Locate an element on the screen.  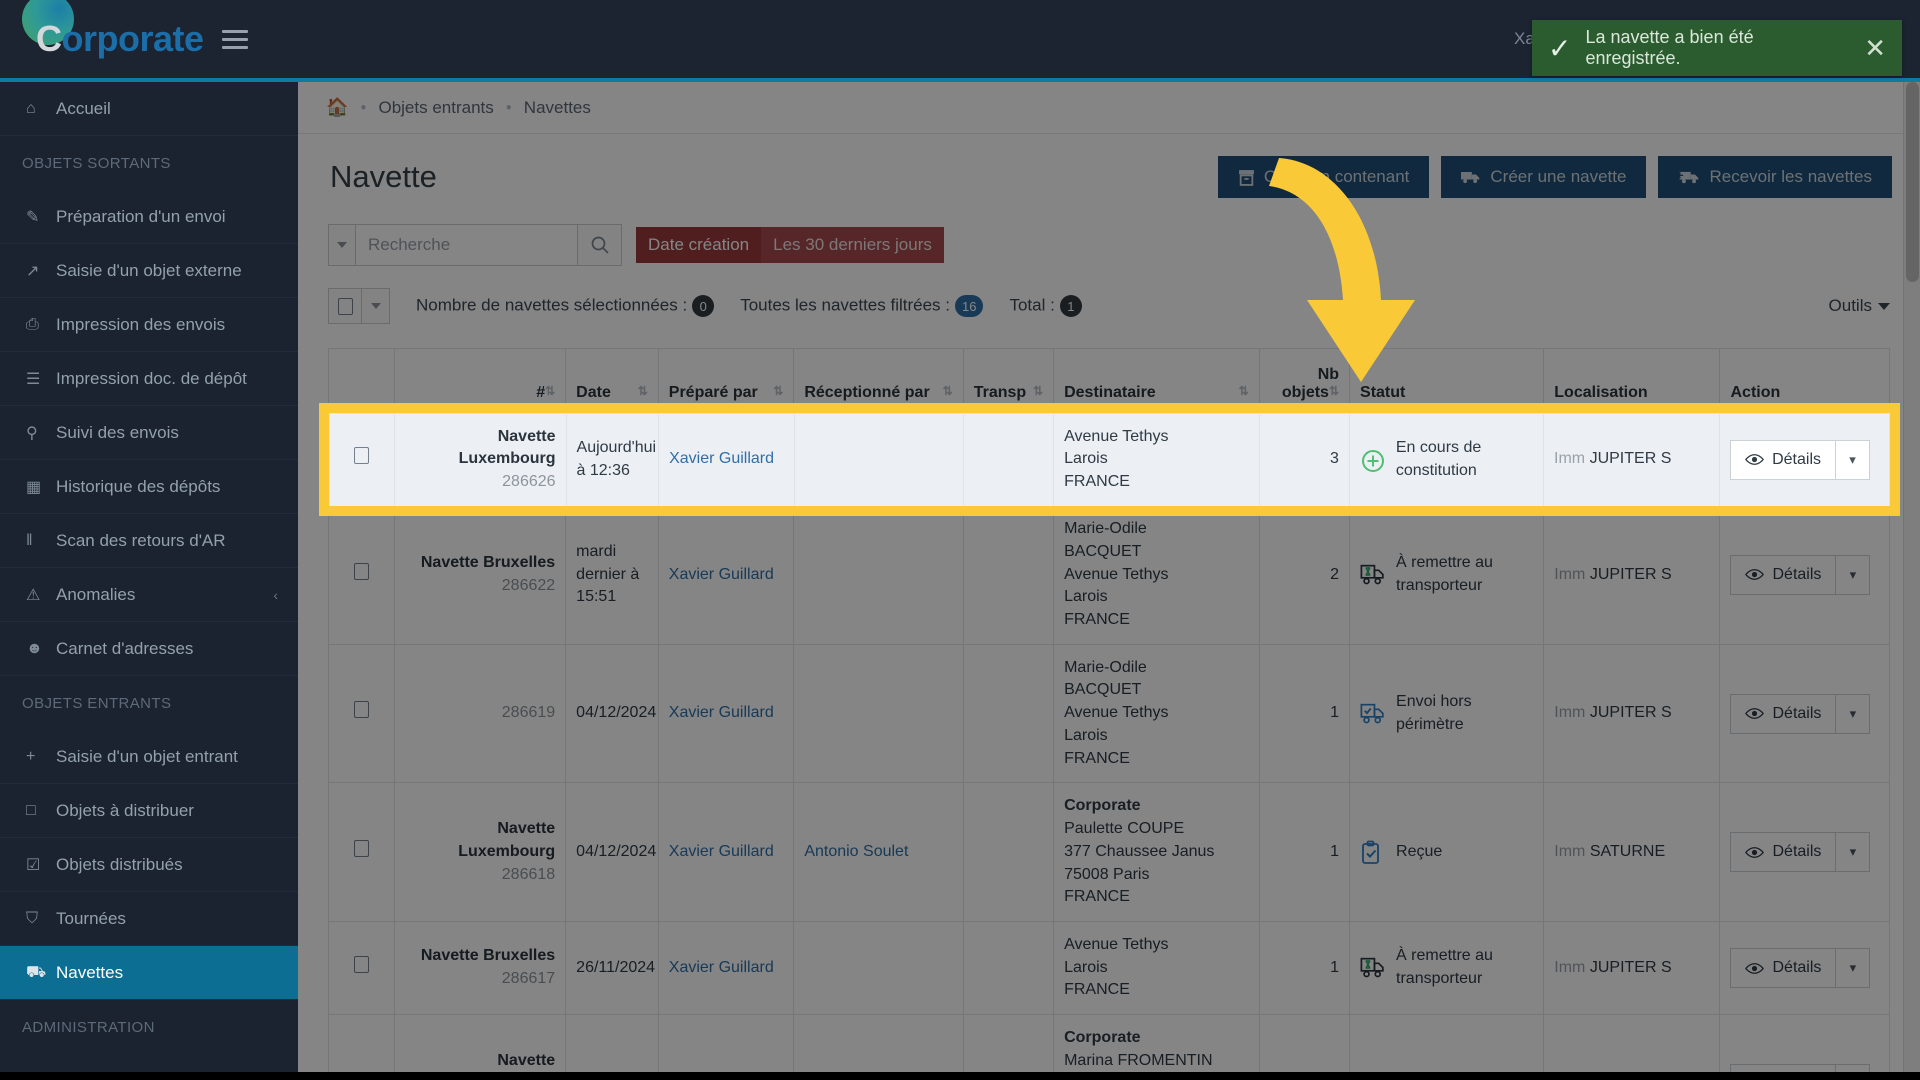
th-num: # ⇅ is located at coordinates (480, 380).